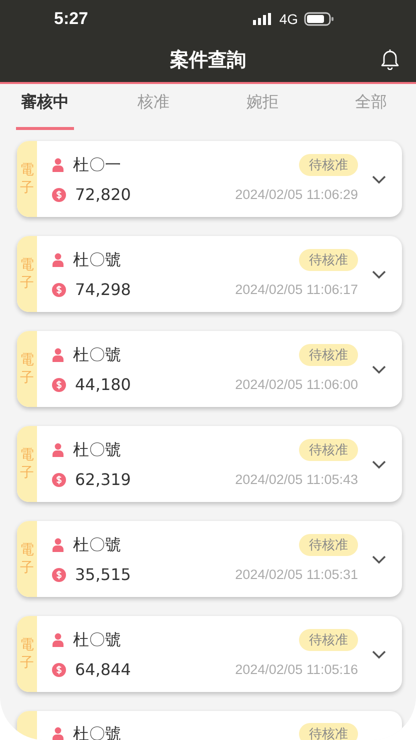  I want to click on status-time: 5:27, so click(71, 19).